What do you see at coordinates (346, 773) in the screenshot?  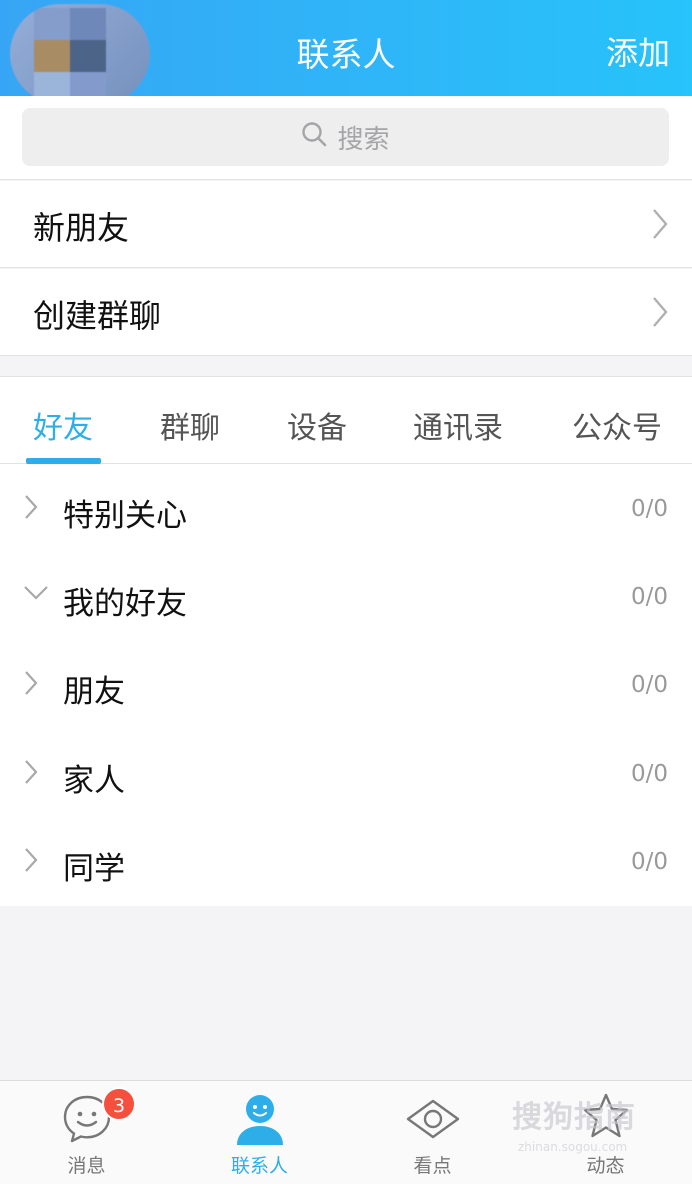 I see `group-row-family: 家人 0/0` at bounding box center [346, 773].